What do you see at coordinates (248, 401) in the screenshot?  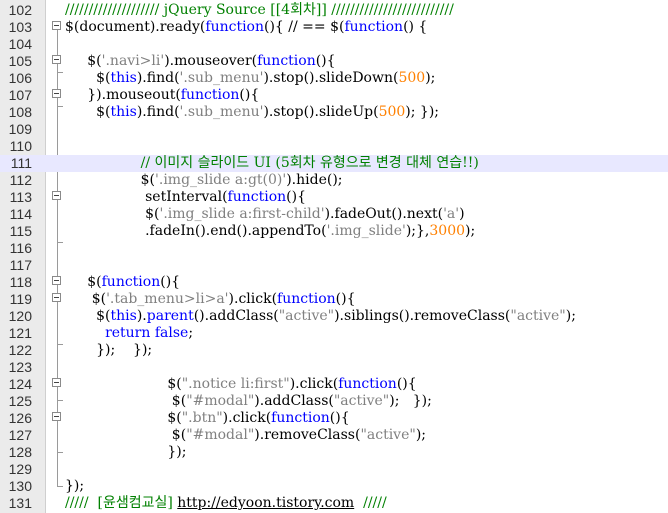 I see `code-text: $("#modal").addClass("active"); });` at bounding box center [248, 401].